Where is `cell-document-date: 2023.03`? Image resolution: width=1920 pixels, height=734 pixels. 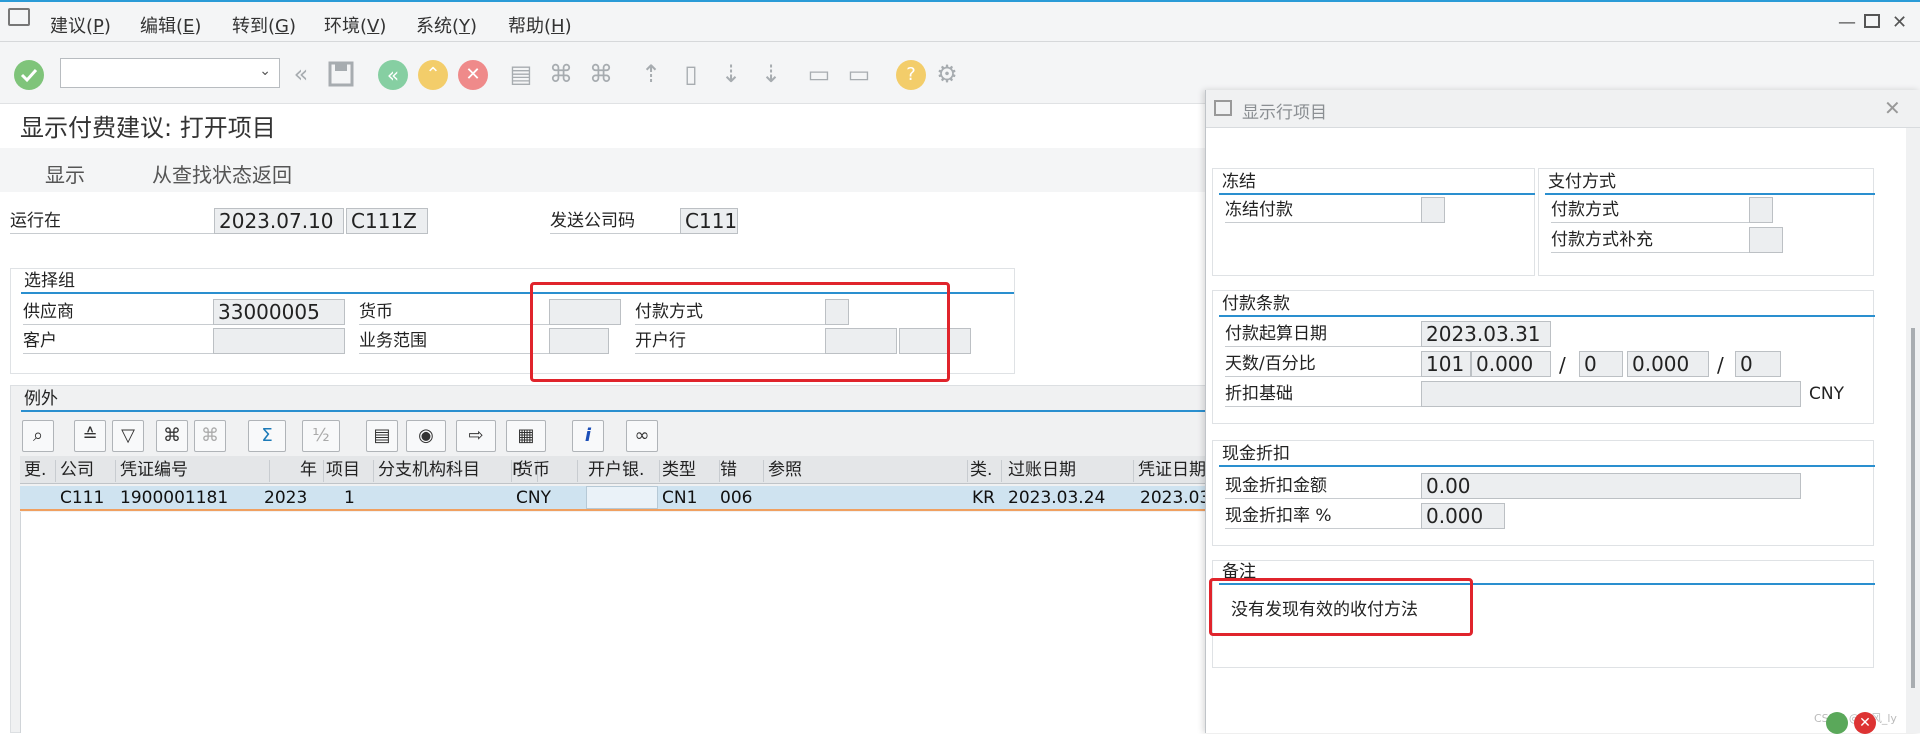 cell-document-date: 2023.03 is located at coordinates (1175, 498).